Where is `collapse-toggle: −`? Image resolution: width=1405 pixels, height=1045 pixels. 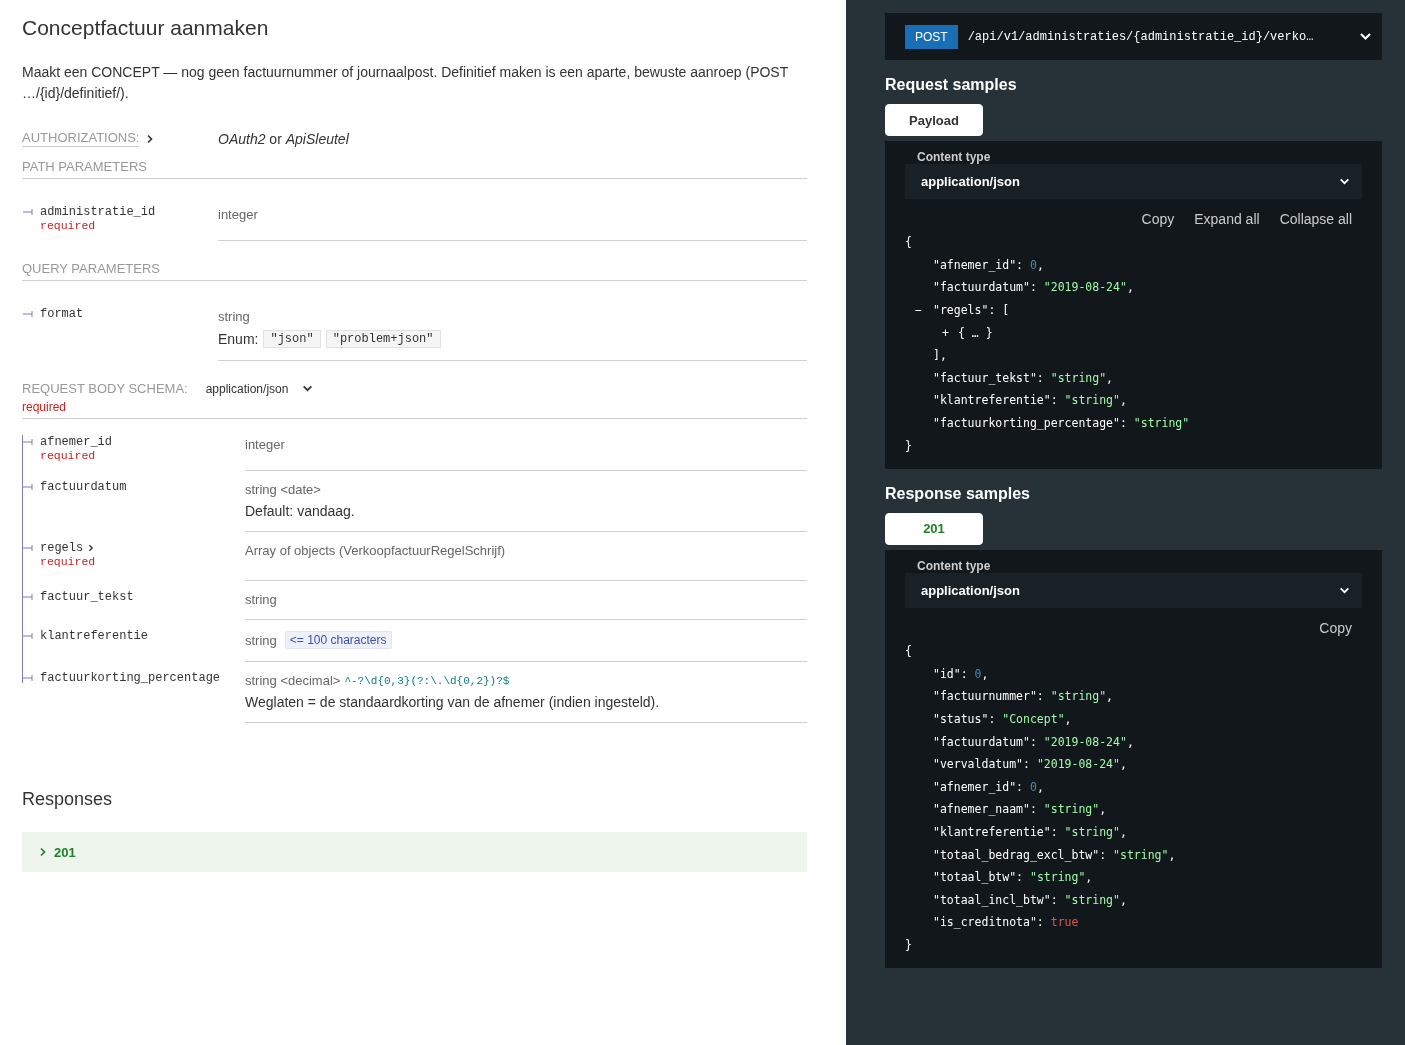 collapse-toggle: − is located at coordinates (924, 310).